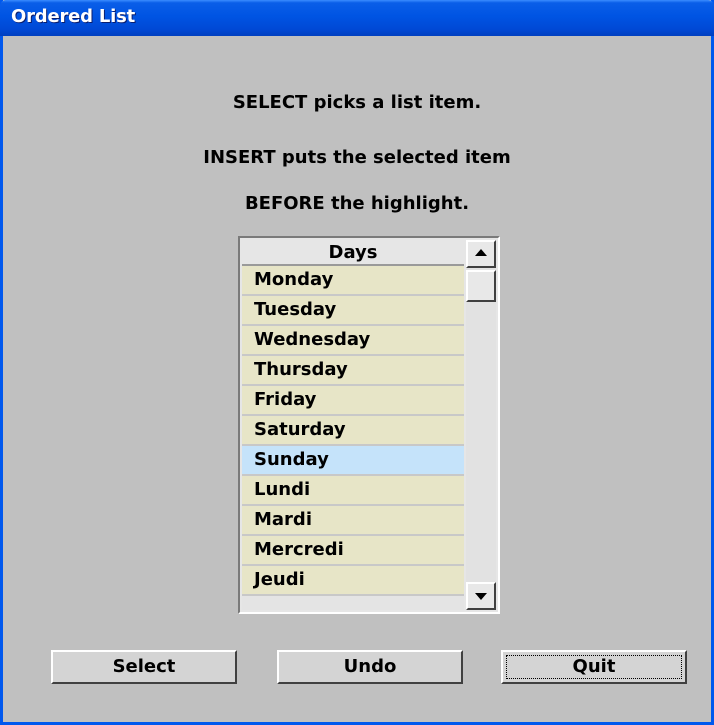 The width and height of the screenshot is (714, 725). Describe the element at coordinates (357, 203) in the screenshot. I see `instruction-line-3: BEFORE the highlight.` at that location.